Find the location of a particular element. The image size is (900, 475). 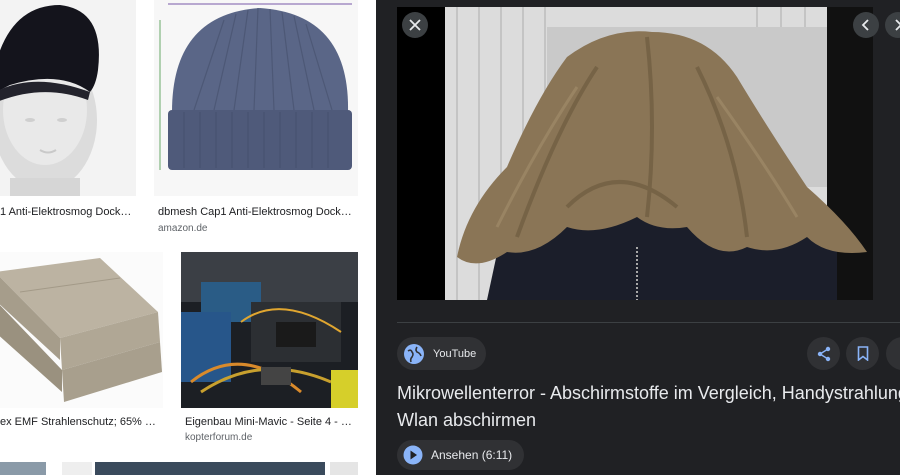

beanie-image is located at coordinates (256, 98).